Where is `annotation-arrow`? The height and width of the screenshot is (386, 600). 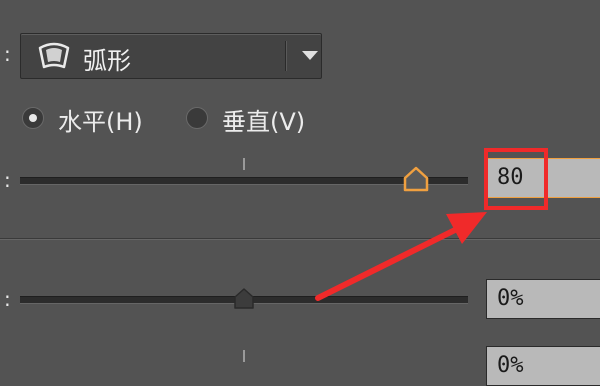 annotation-arrow is located at coordinates (401, 256).